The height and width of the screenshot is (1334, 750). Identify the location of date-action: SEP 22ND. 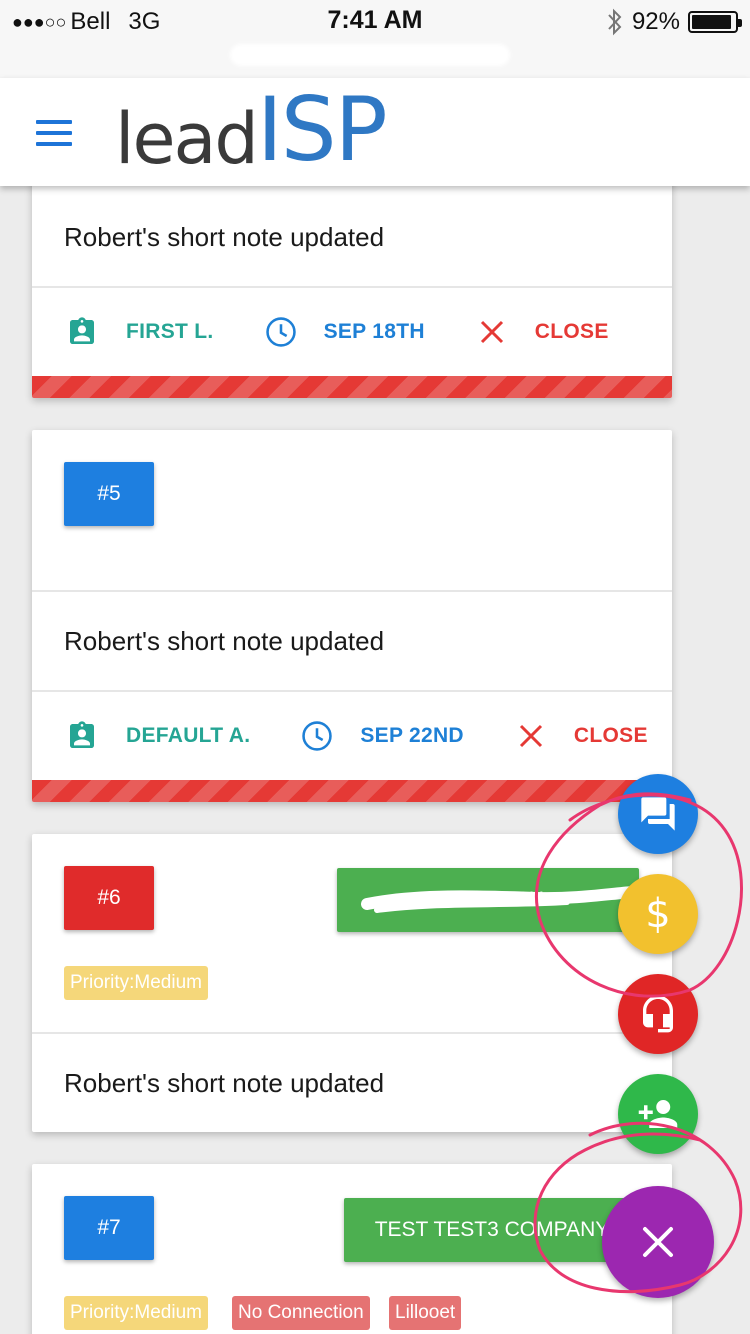
(382, 736).